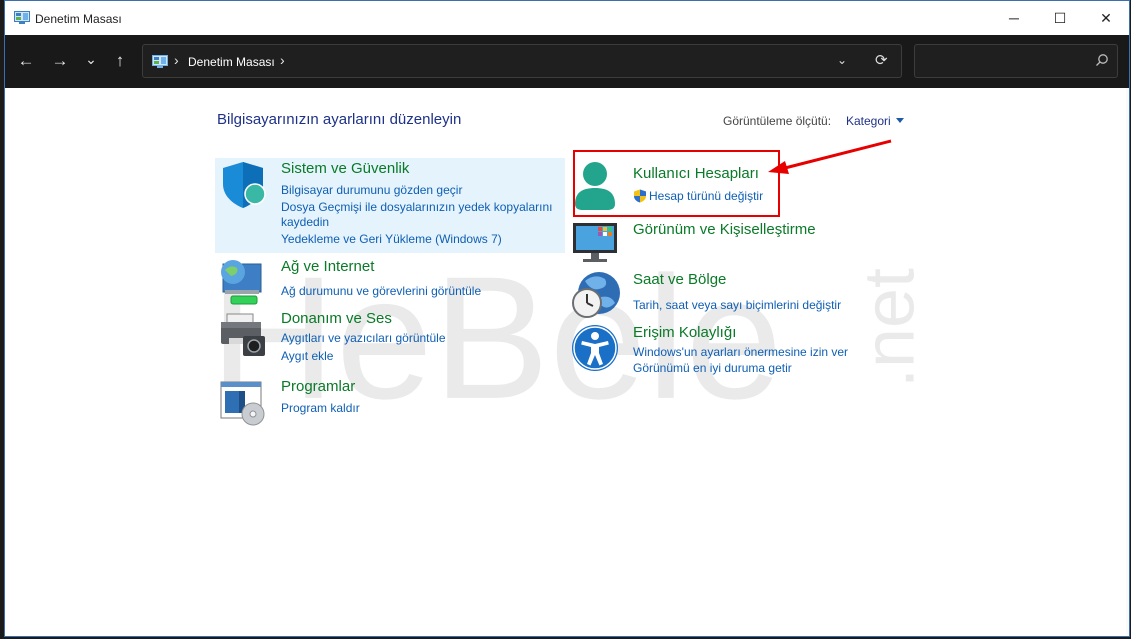  I want to click on address-dropdown-icon: ⌄, so click(842, 60).